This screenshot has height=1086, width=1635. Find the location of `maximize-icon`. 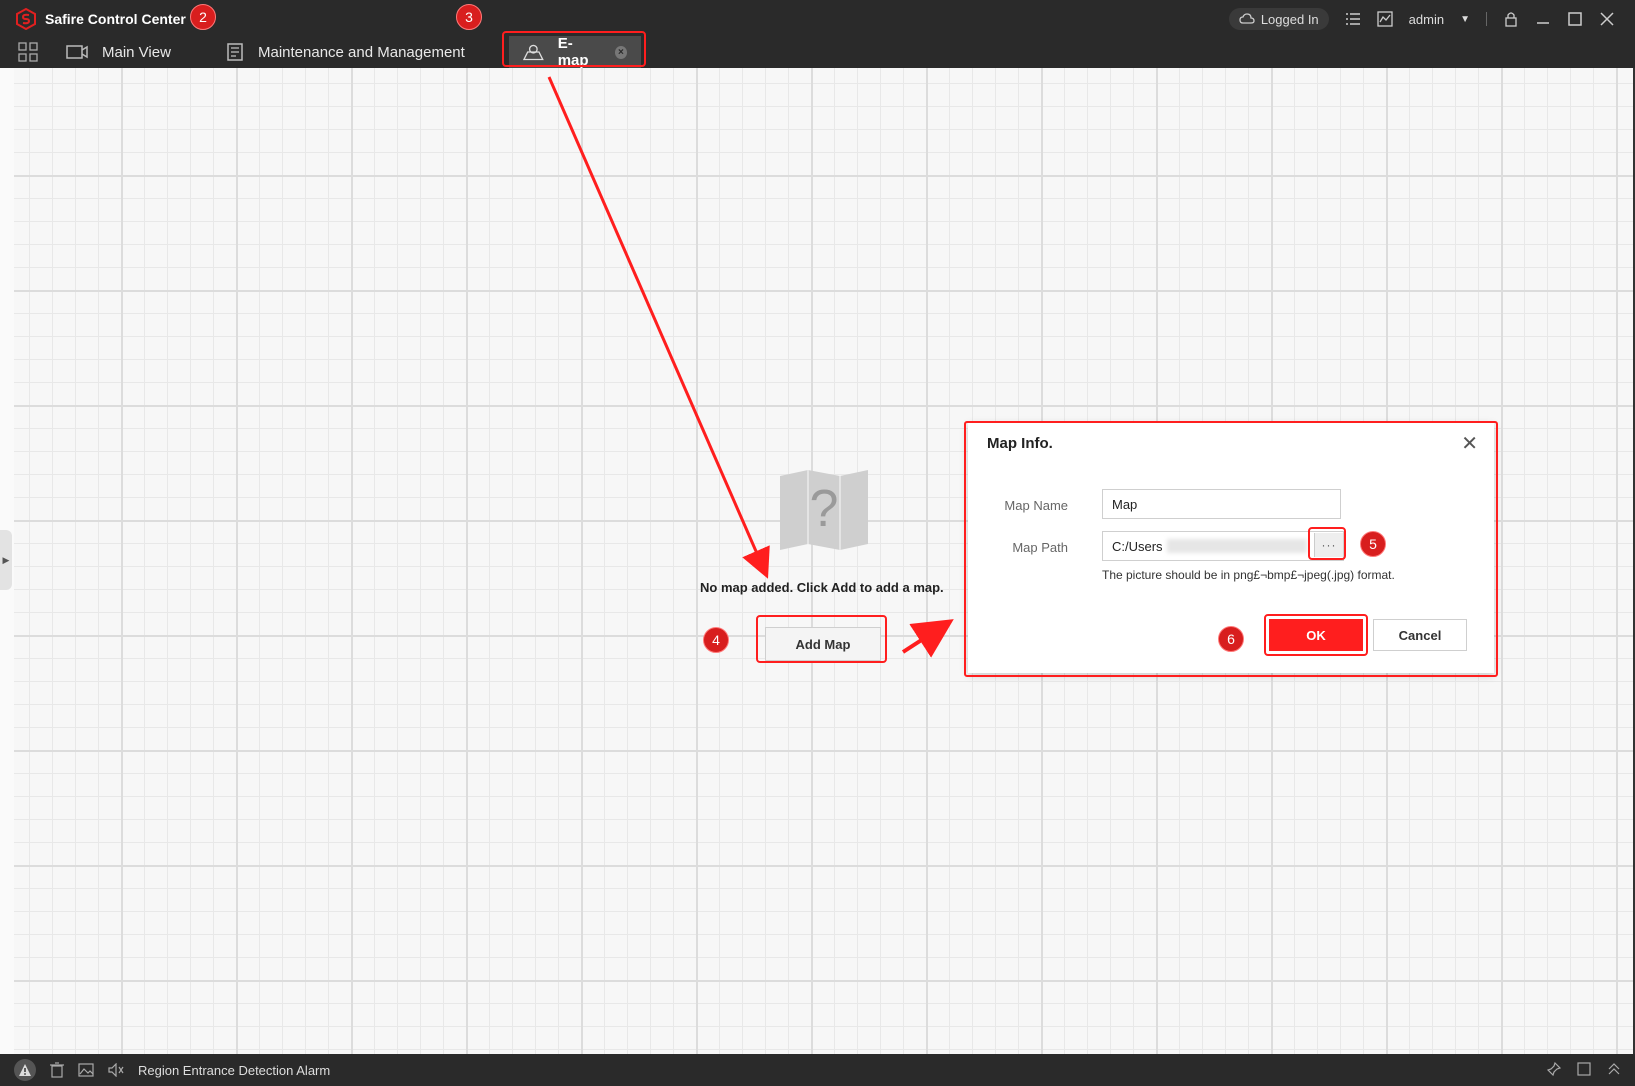

maximize-icon is located at coordinates (1575, 19).